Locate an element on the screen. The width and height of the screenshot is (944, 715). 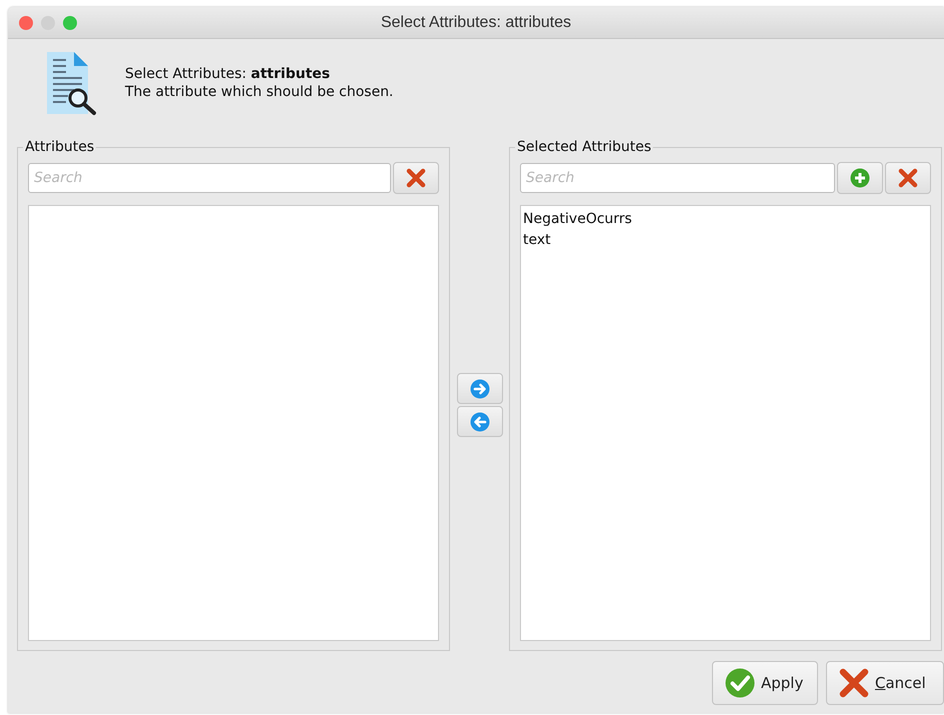
arrow-left-icon is located at coordinates (480, 422).